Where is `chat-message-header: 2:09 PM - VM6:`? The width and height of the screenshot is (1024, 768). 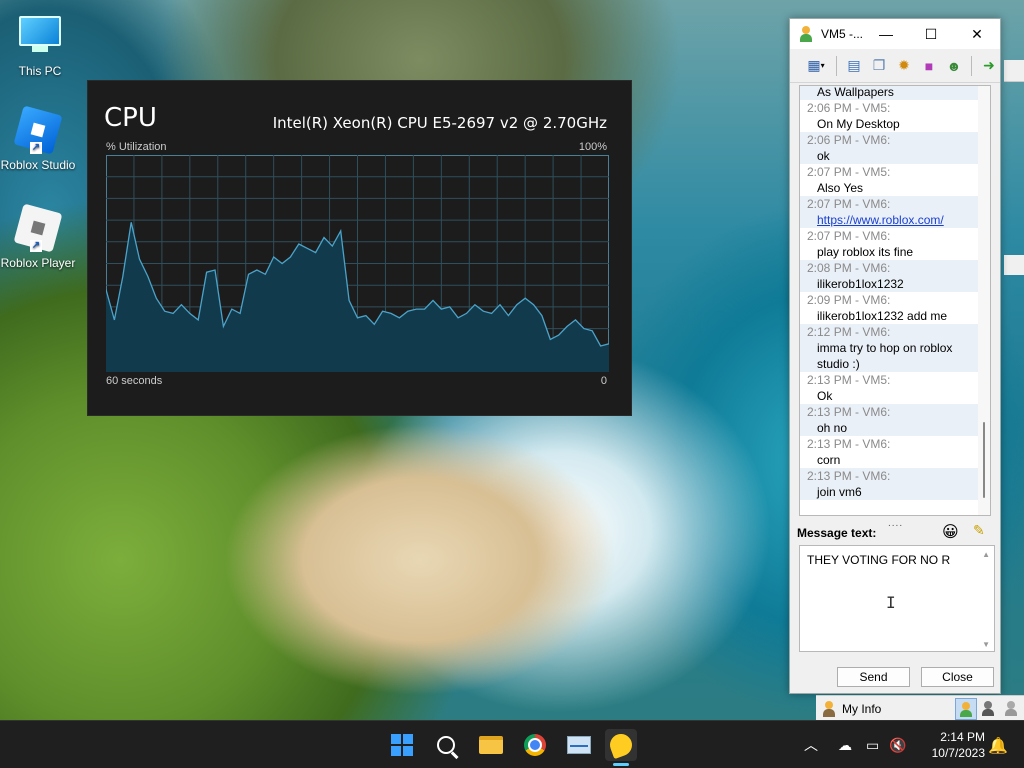 chat-message-header: 2:09 PM - VM6: is located at coordinates (849, 300).